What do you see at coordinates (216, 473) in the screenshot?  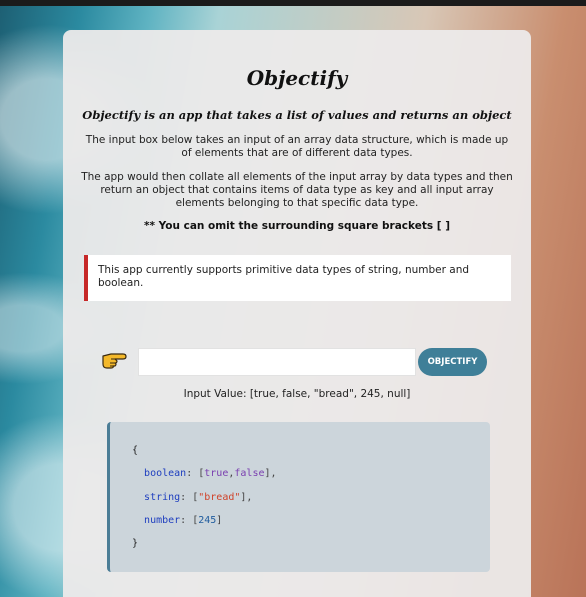 I see `entry-value: true` at bounding box center [216, 473].